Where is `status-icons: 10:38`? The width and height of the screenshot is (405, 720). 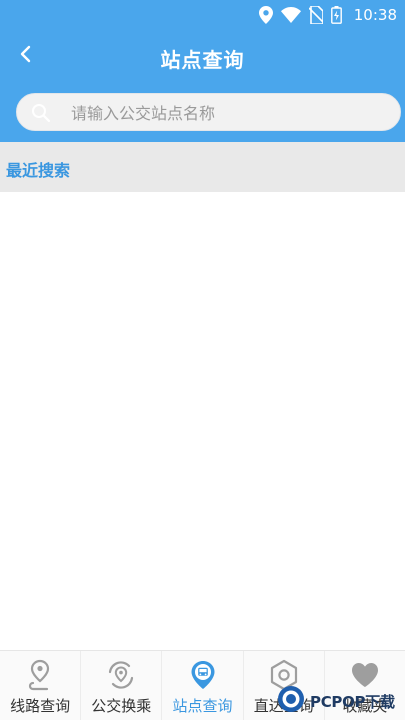
status-icons: 10:38 is located at coordinates (327, 15).